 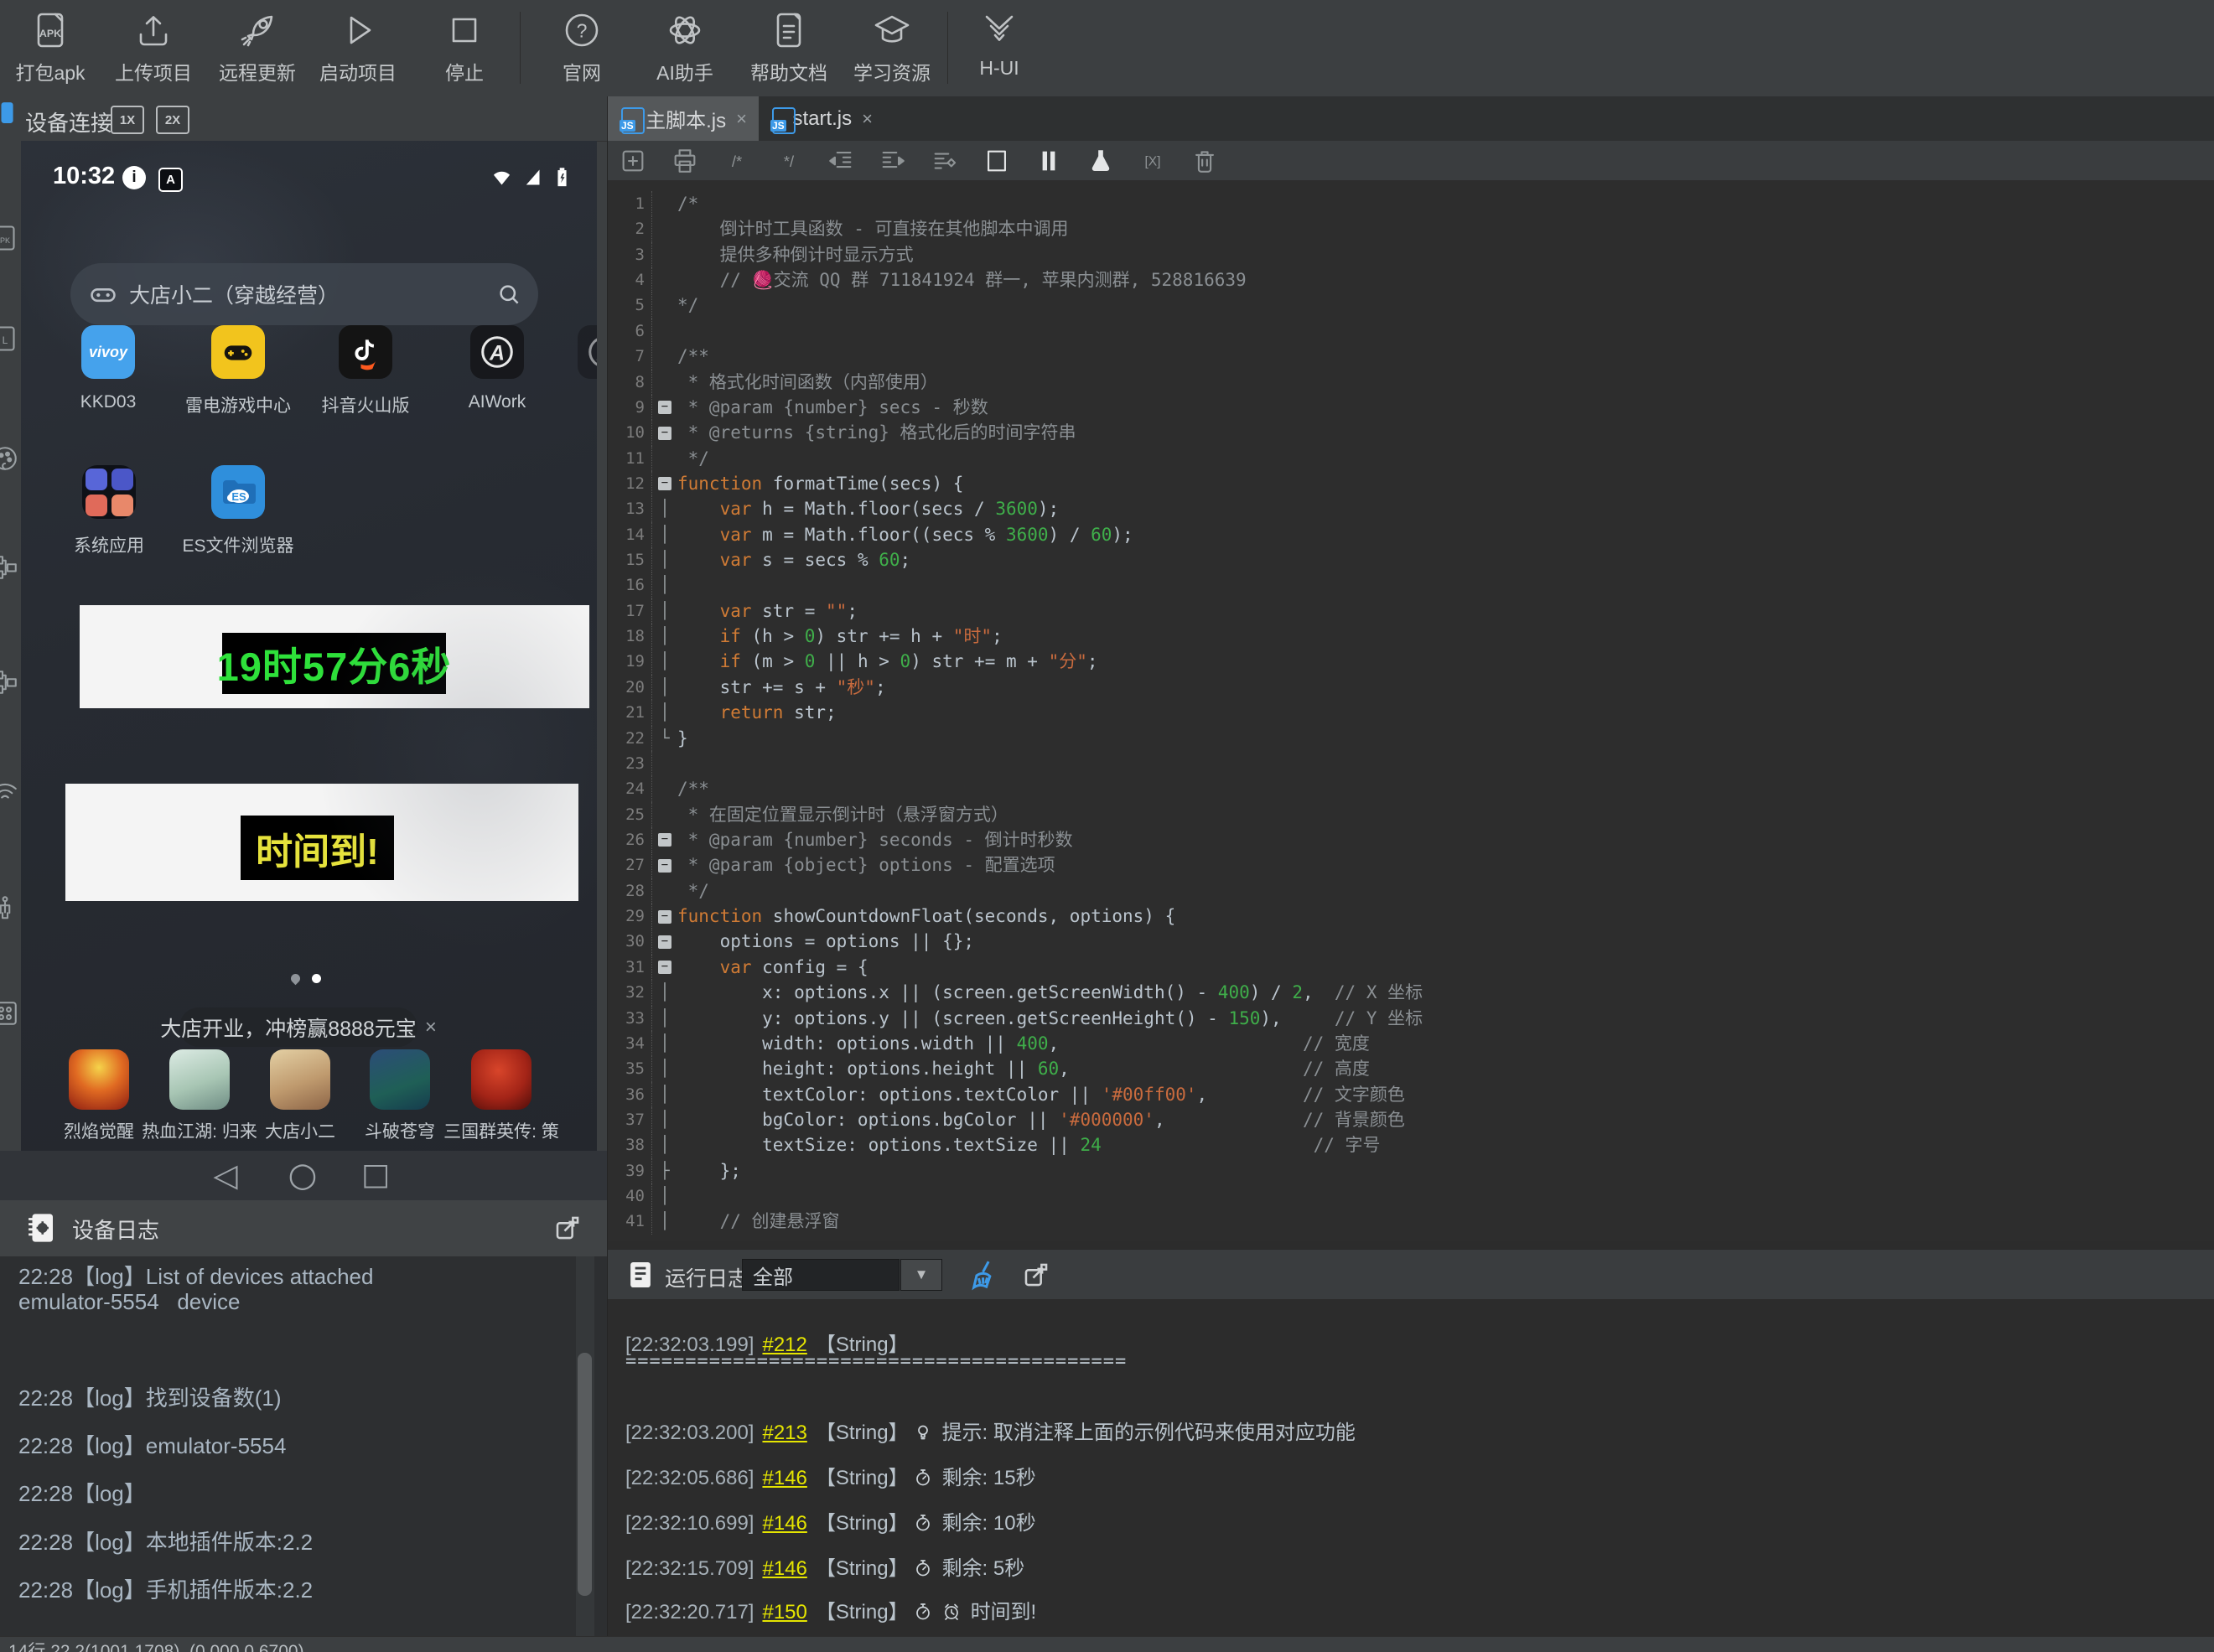 I want to click on tab-main-script: JS 主脚本.js ×, so click(x=683, y=118).